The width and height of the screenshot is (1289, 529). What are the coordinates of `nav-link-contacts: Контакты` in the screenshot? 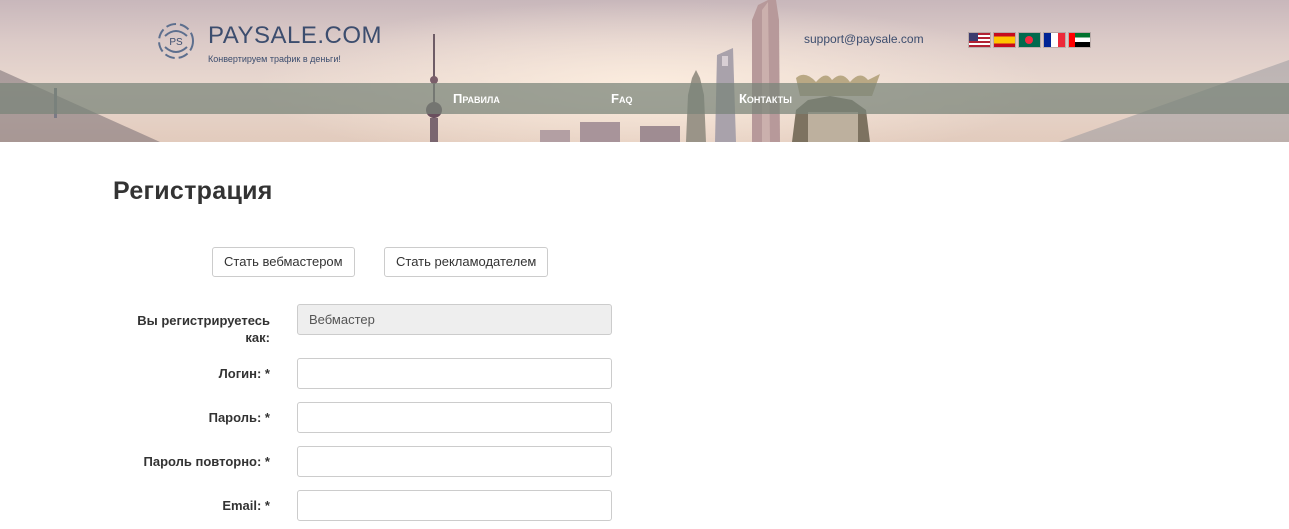 It's located at (765, 98).